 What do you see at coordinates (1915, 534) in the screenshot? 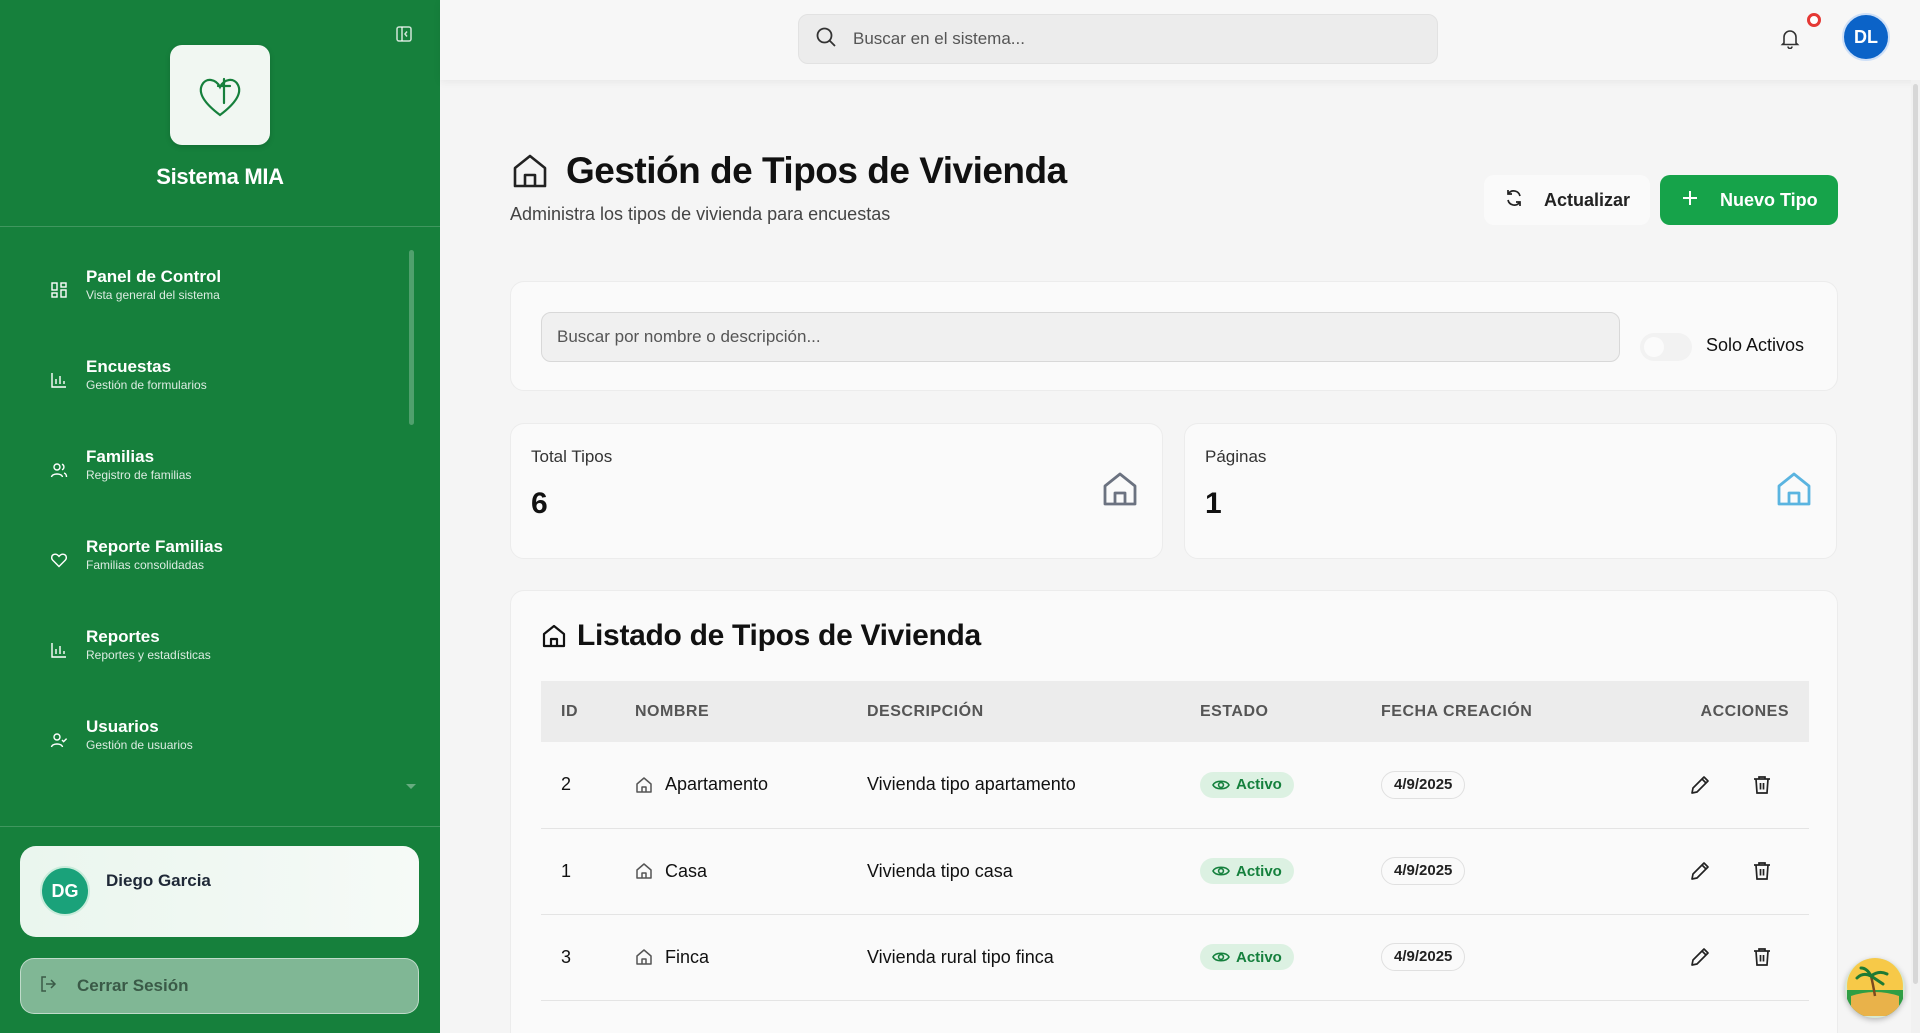
I see `page-scrollbar-thumb` at bounding box center [1915, 534].